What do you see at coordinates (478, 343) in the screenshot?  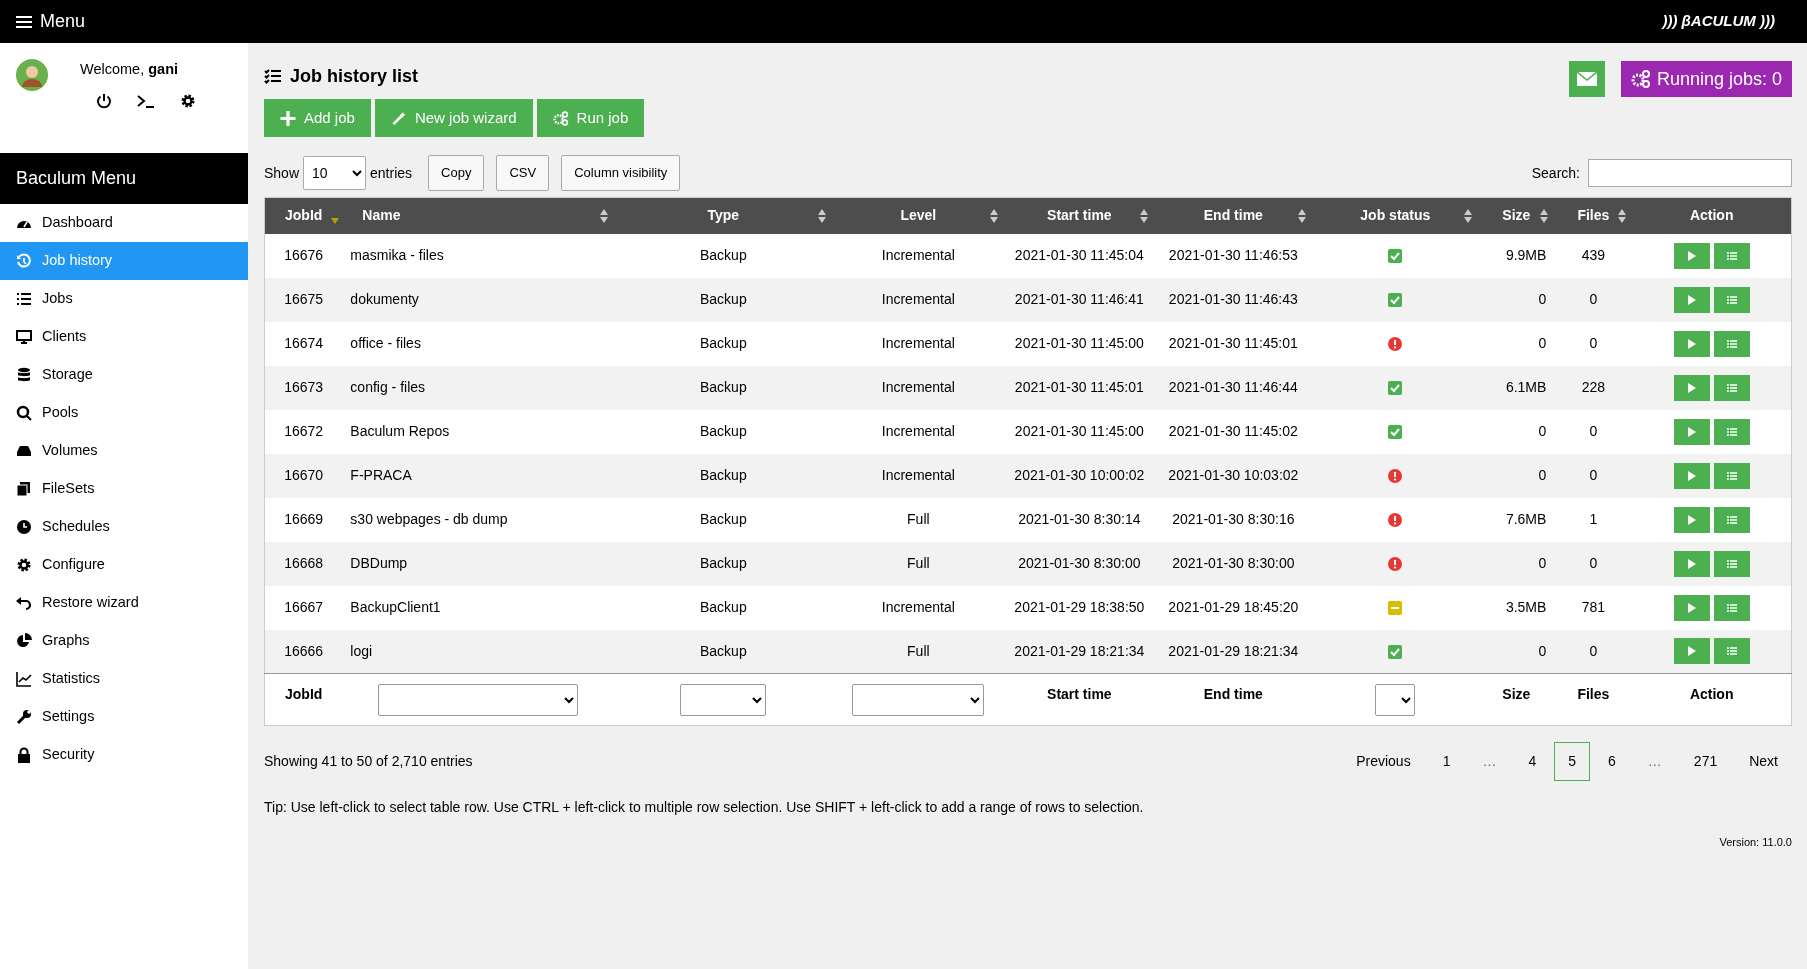 I see `table-cell: office - files` at bounding box center [478, 343].